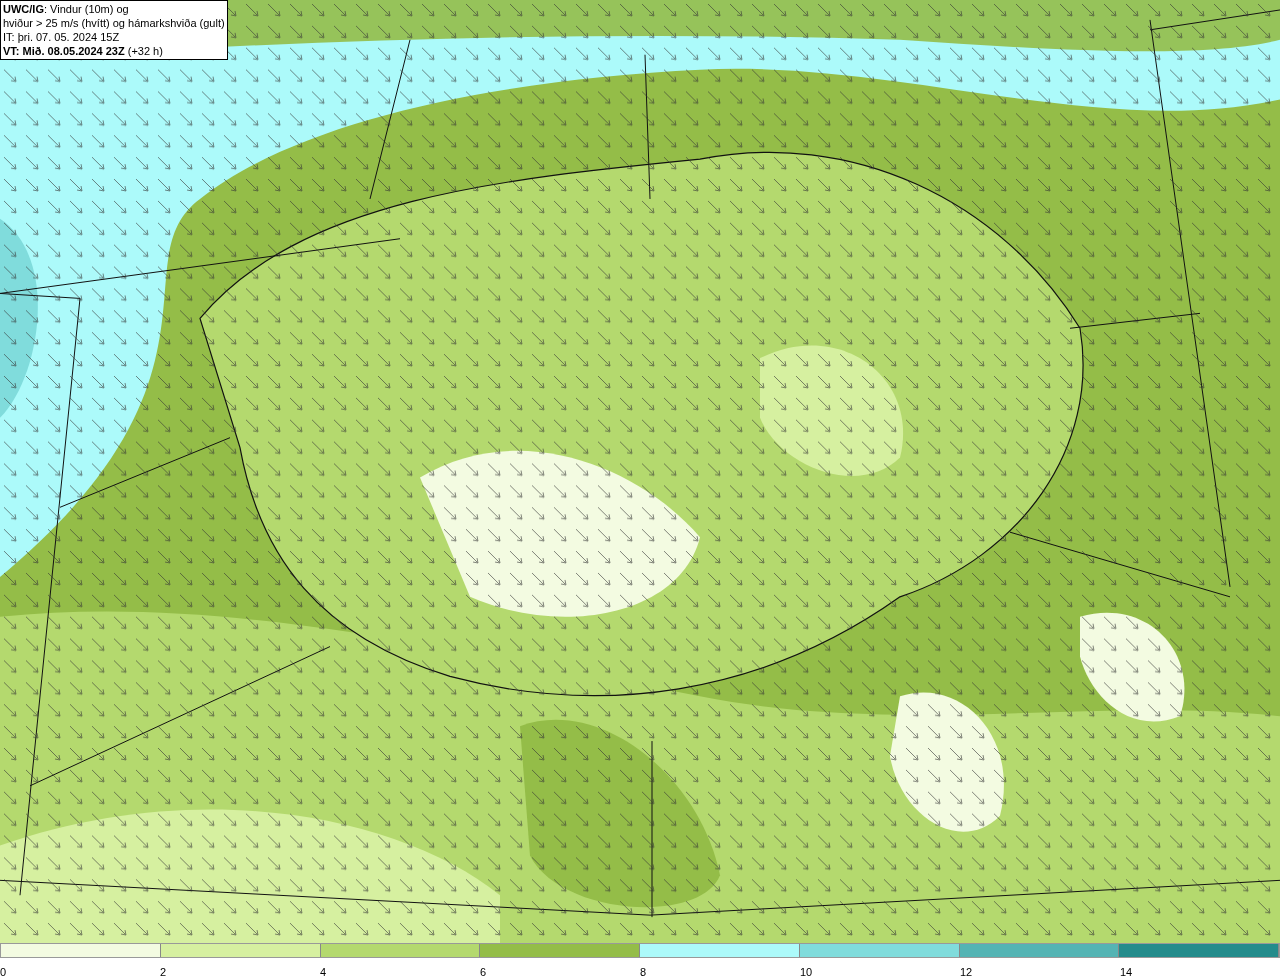 The height and width of the screenshot is (978, 1280). Describe the element at coordinates (62, 37) in the screenshot. I see `legend-text: IT: þri. 07. 05. 2024 15Z` at that location.